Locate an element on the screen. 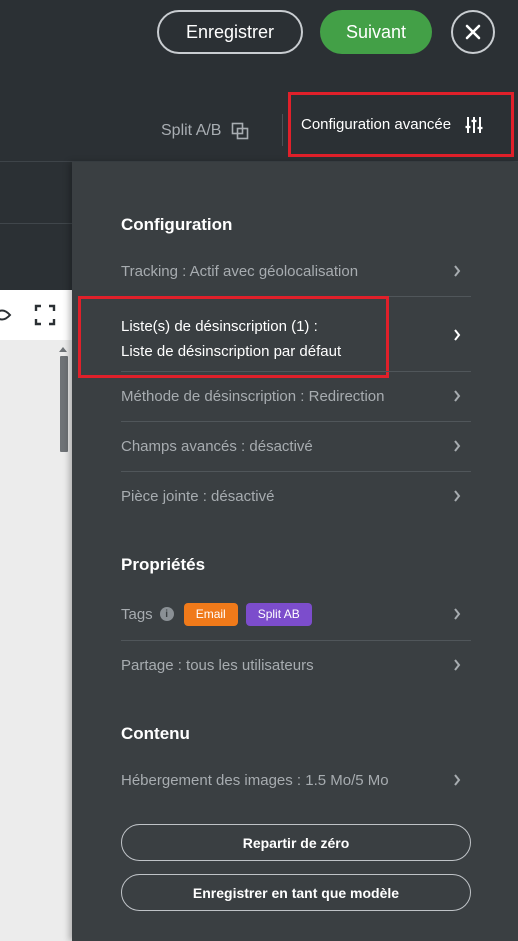 The image size is (518, 941). setting-advanced-fields: Champs avancés : désactivé is located at coordinates (296, 446).